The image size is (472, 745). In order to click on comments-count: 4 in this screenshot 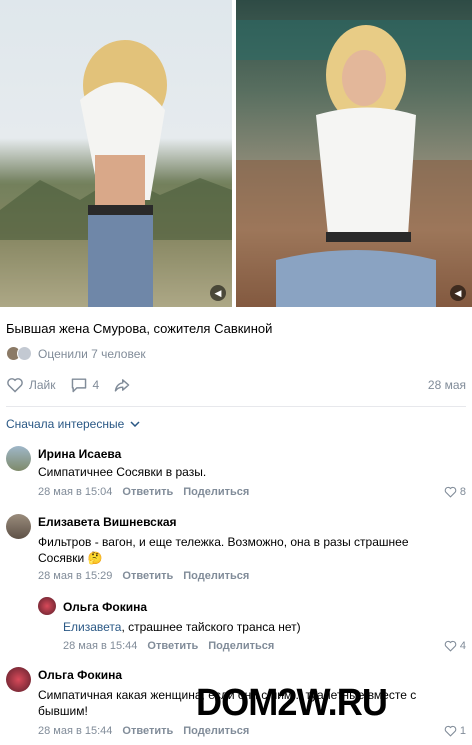, I will do `click(96, 385)`.